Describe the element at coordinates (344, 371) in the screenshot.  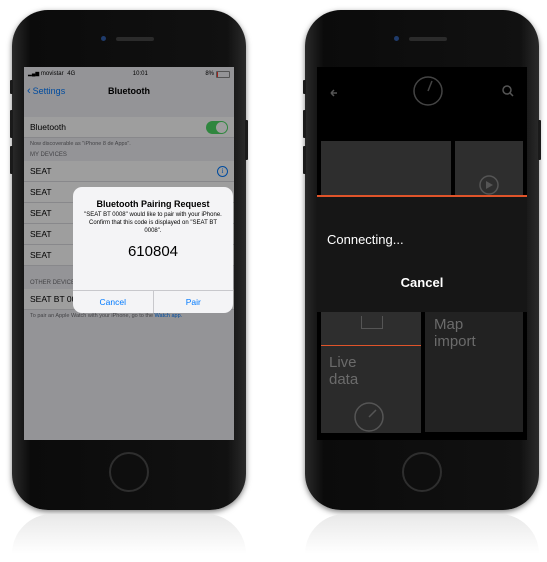
I see `live-data-label: Live data` at that location.